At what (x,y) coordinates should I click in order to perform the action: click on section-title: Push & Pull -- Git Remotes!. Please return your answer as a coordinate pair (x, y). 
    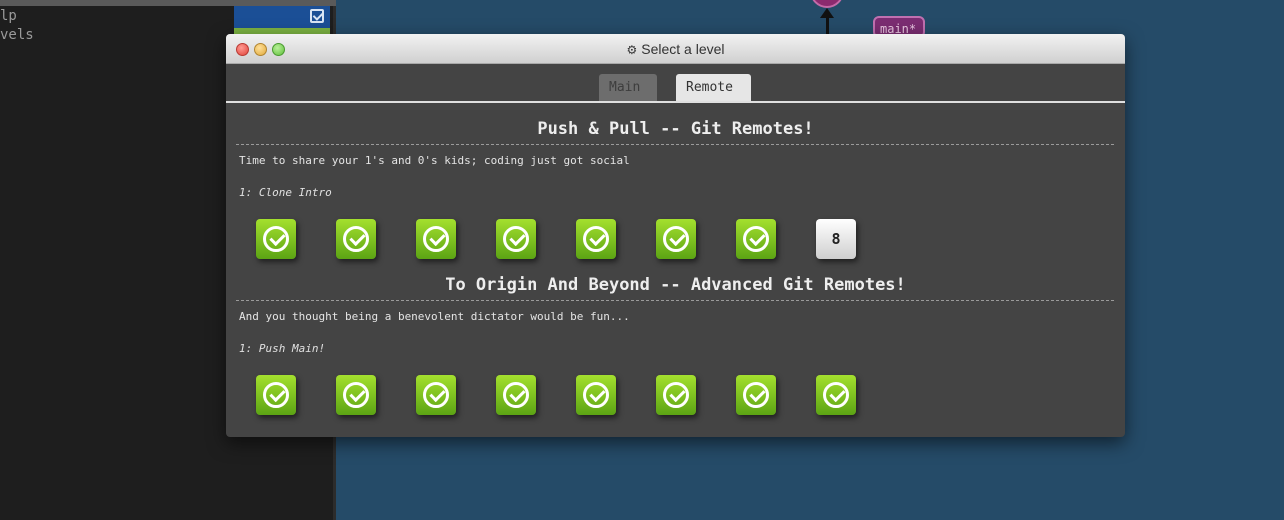
    Looking at the image, I should click on (675, 129).